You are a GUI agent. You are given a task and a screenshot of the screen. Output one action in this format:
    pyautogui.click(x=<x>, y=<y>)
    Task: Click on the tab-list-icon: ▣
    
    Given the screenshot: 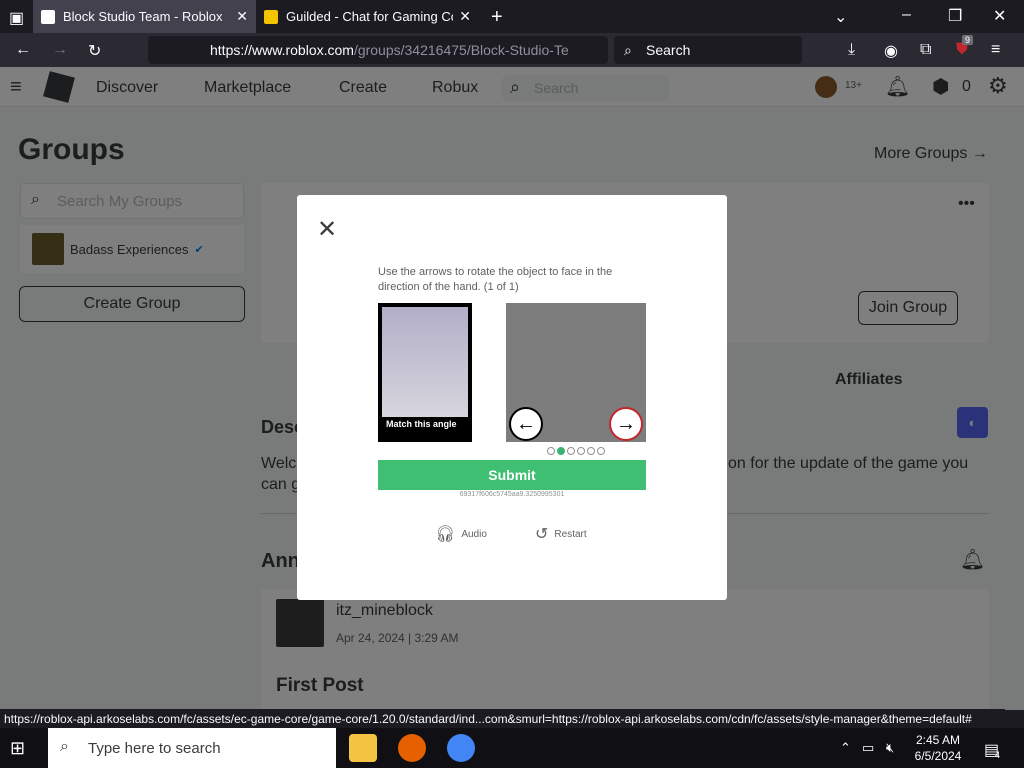 What is the action you would take?
    pyautogui.click(x=16, y=18)
    